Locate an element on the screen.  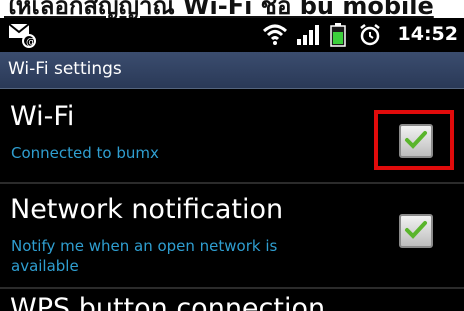
network-notification-checkbox is located at coordinates (416, 231).